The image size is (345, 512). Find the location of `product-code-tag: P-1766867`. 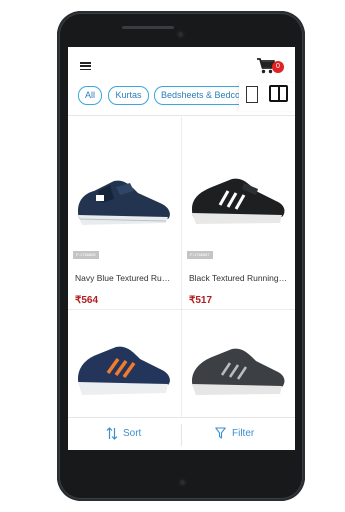

product-code-tag: P-1766867 is located at coordinates (200, 255).